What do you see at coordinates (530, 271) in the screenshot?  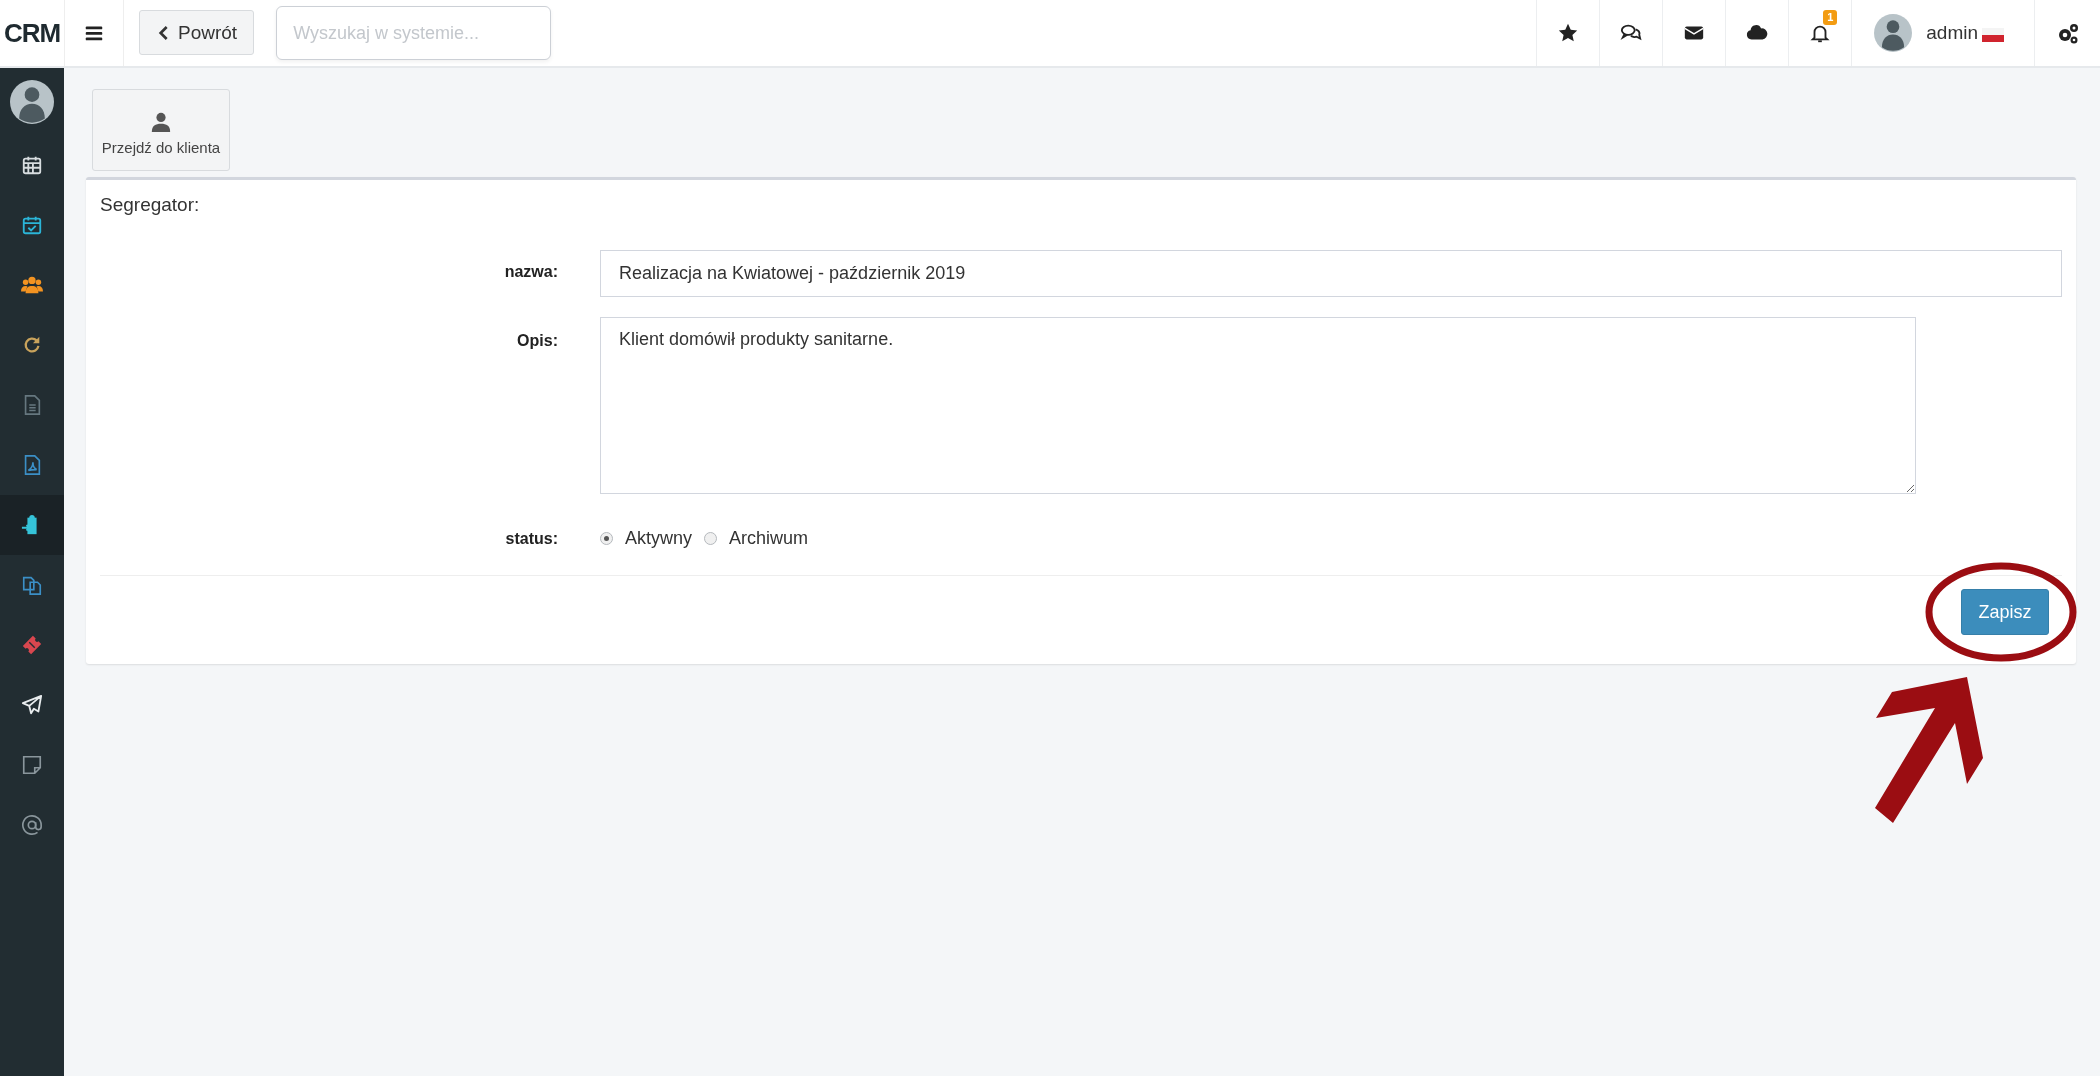 I see `field-label: nazwa:` at bounding box center [530, 271].